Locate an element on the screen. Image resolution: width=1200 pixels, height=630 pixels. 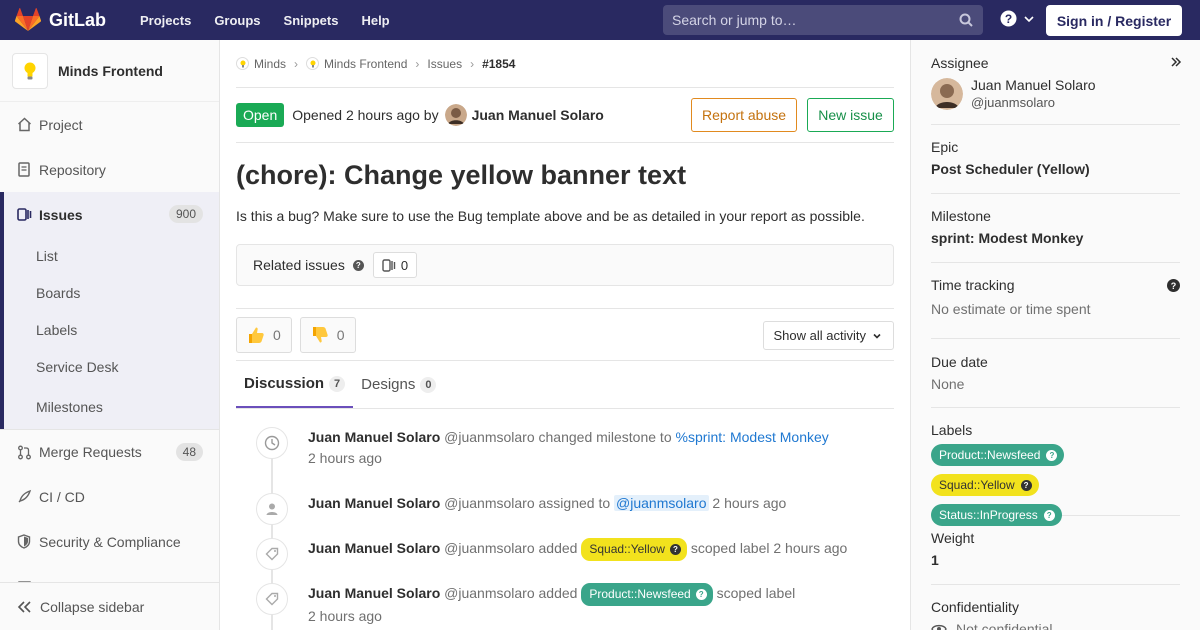
assignee-name-block: Juan Manuel Solaro @juanmsolaro is located at coordinates (1033, 94).